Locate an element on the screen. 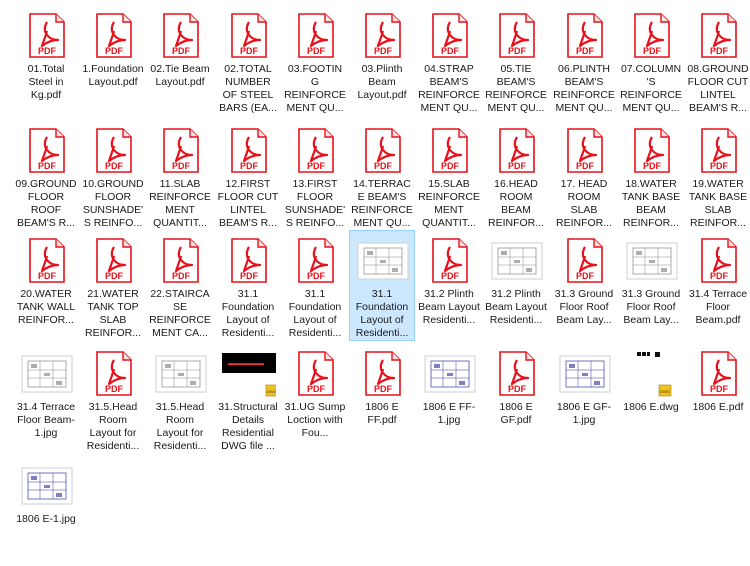  file-item: DWG 1806 E.dwg is located at coordinates (651, 398).